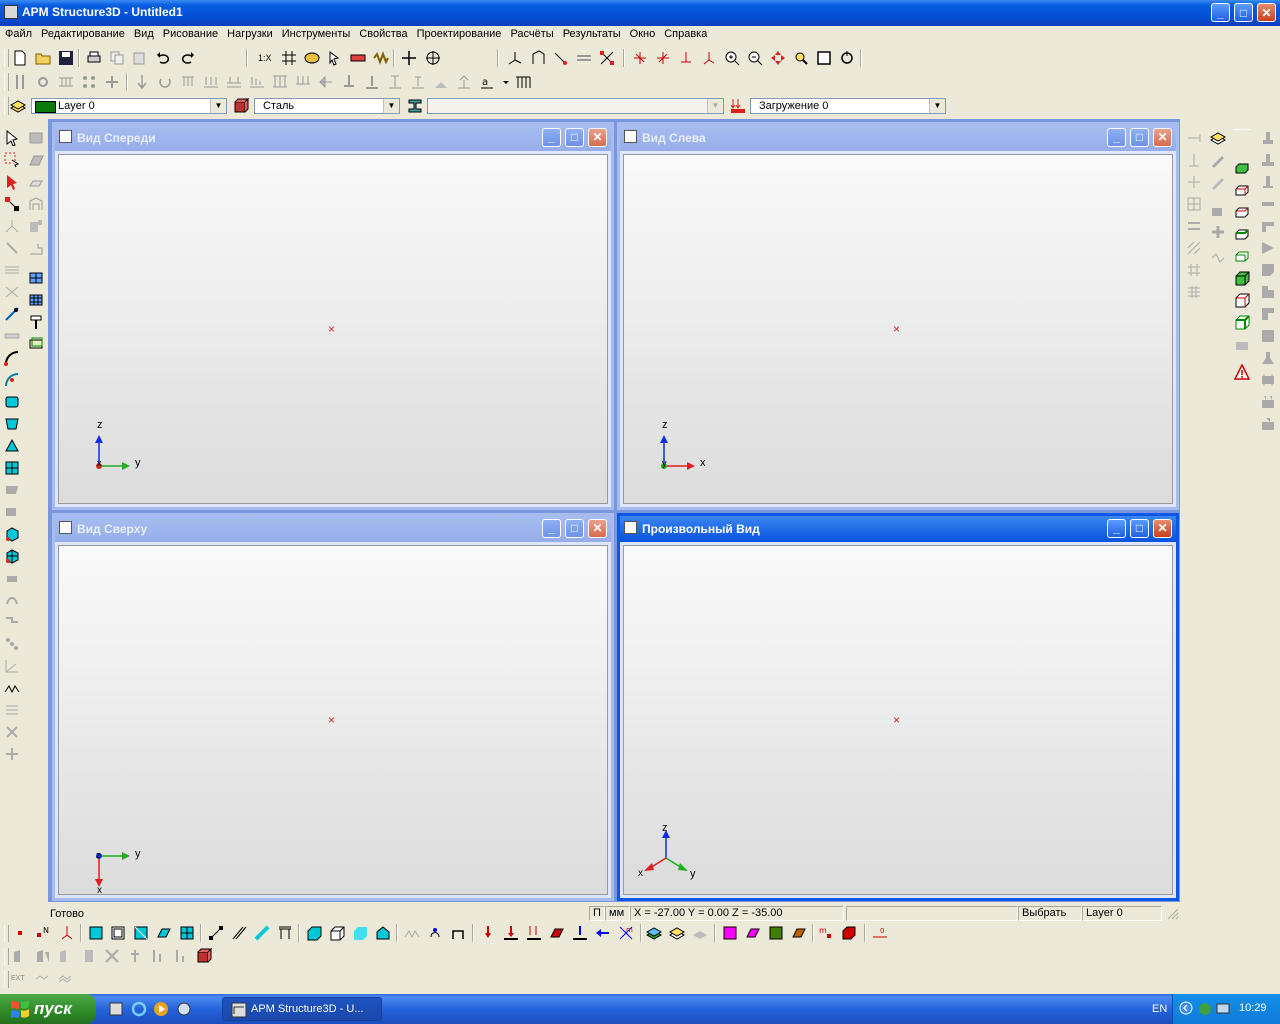 This screenshot has width=1280, height=1024. I want to click on grey-edit8-icon, so click(181, 956).